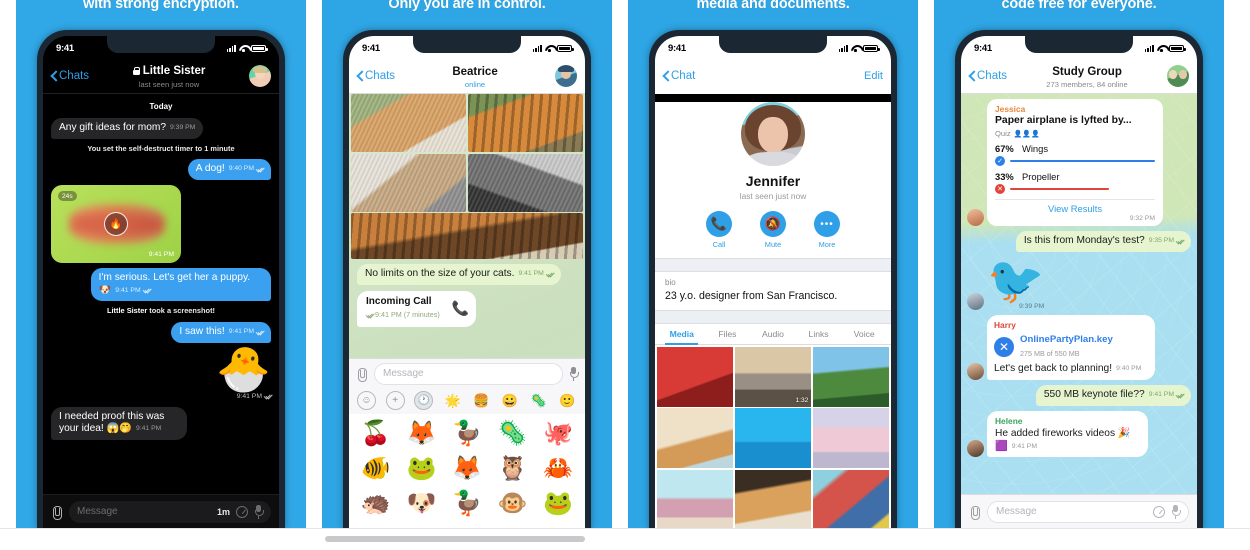  I want to click on call-action-button: 📞 Call, so click(719, 230).